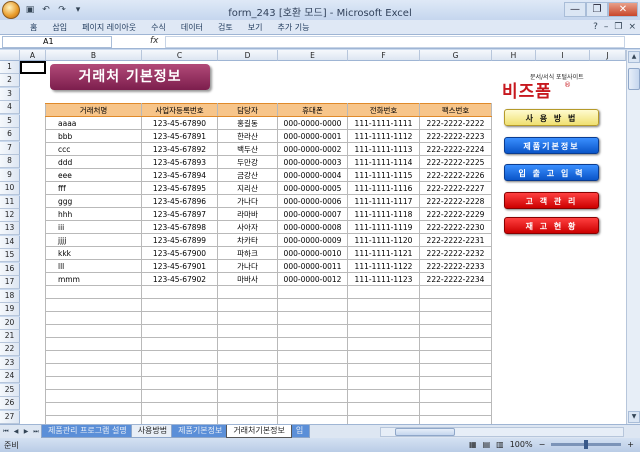 Image resolution: width=640 pixels, height=452 pixels. Describe the element at coordinates (455, 253) in the screenshot. I see `cell-fax: 222-2222-2232` at that location.